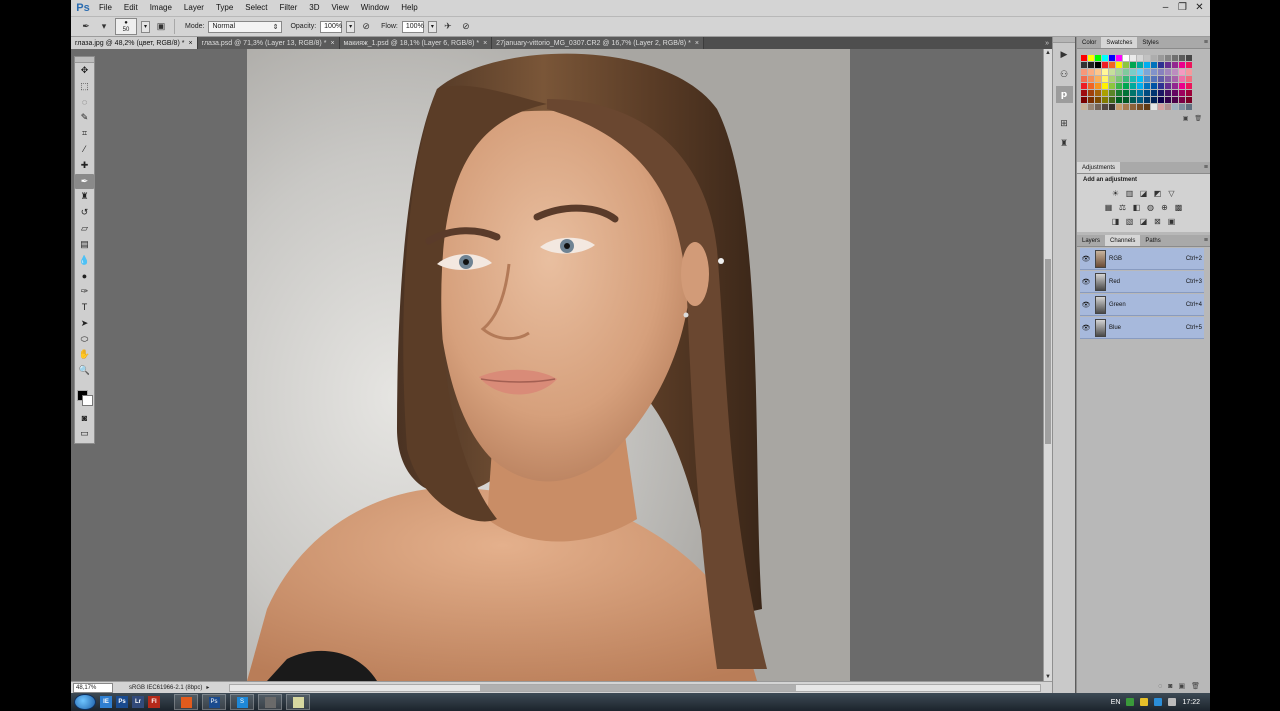 The width and height of the screenshot is (1280, 711). Describe the element at coordinates (1178, 207) in the screenshot. I see `color-lookup-icon: ▩` at that location.